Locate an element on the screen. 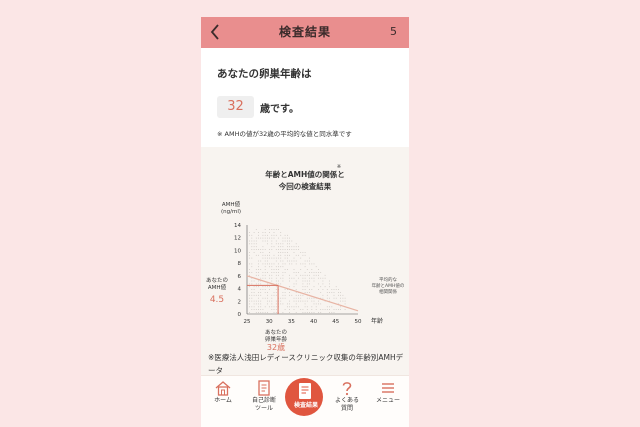 The height and width of the screenshot is (427, 640). trend-label-line3: 相関関係 is located at coordinates (388, 291).